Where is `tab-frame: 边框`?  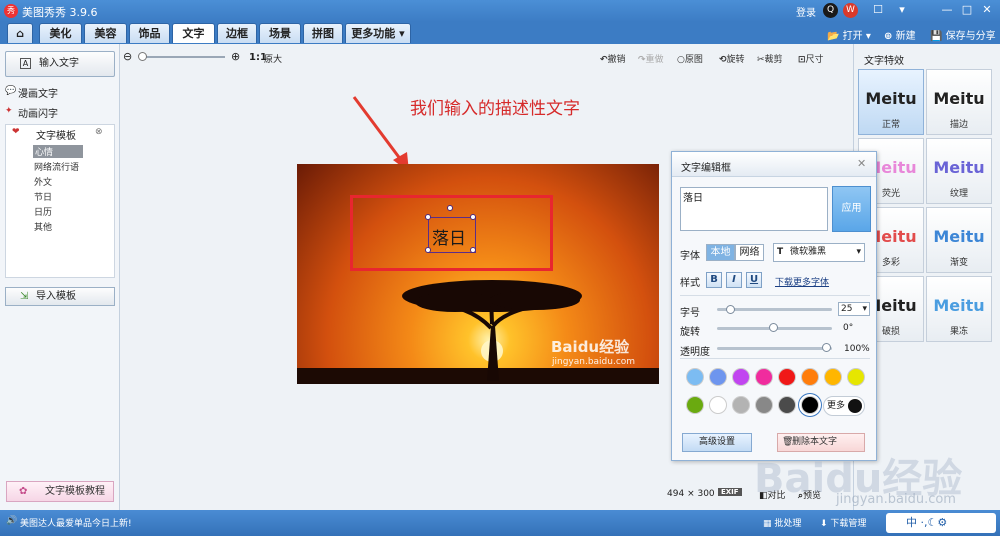
tab-frame: 边框 is located at coordinates (237, 33).